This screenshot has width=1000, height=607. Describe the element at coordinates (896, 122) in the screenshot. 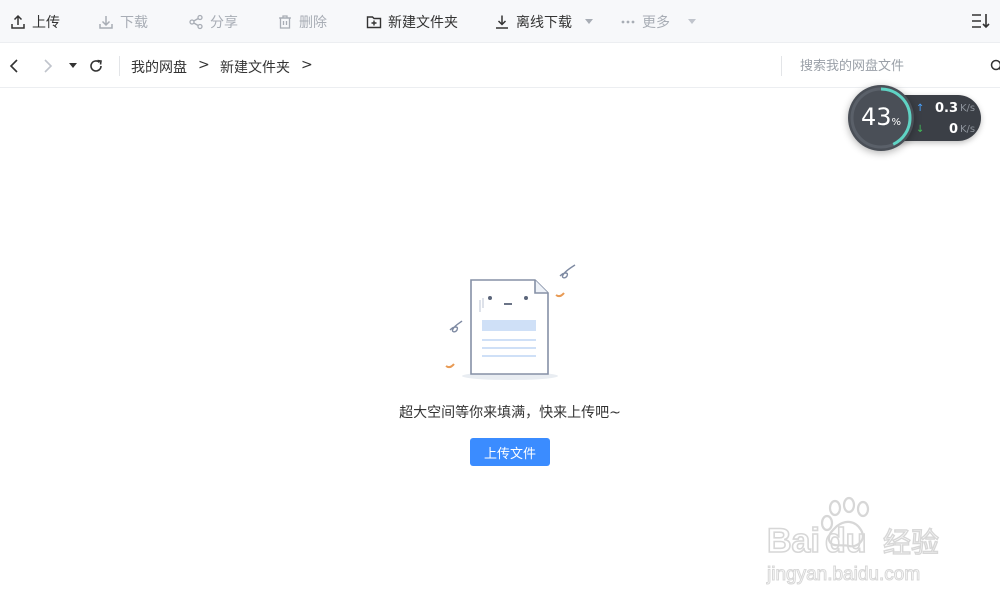

I see `usage-percent-unit: %` at that location.